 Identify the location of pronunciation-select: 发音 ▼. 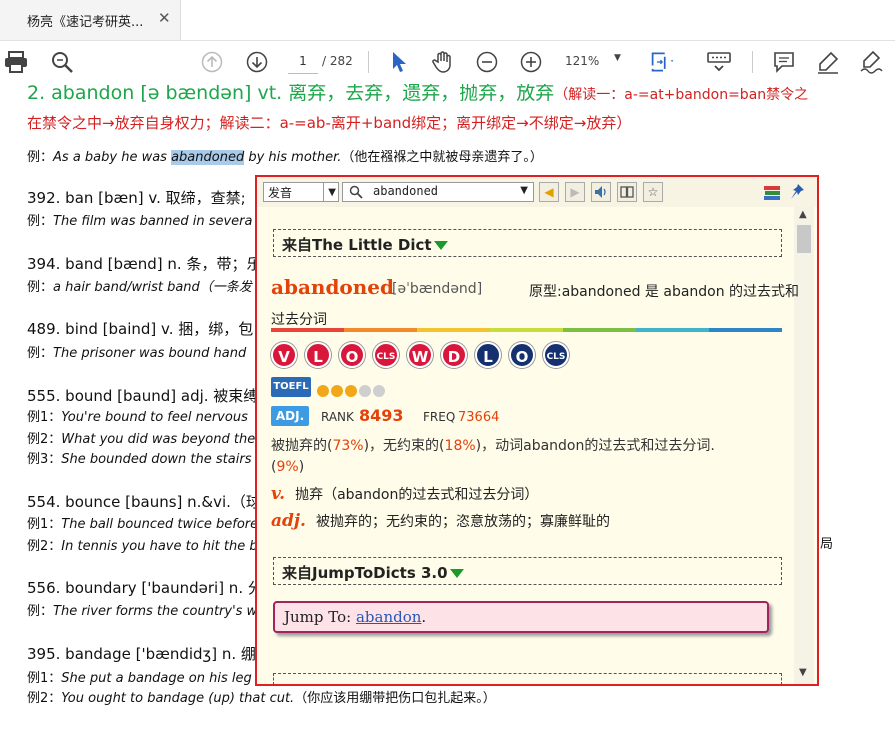
(301, 192).